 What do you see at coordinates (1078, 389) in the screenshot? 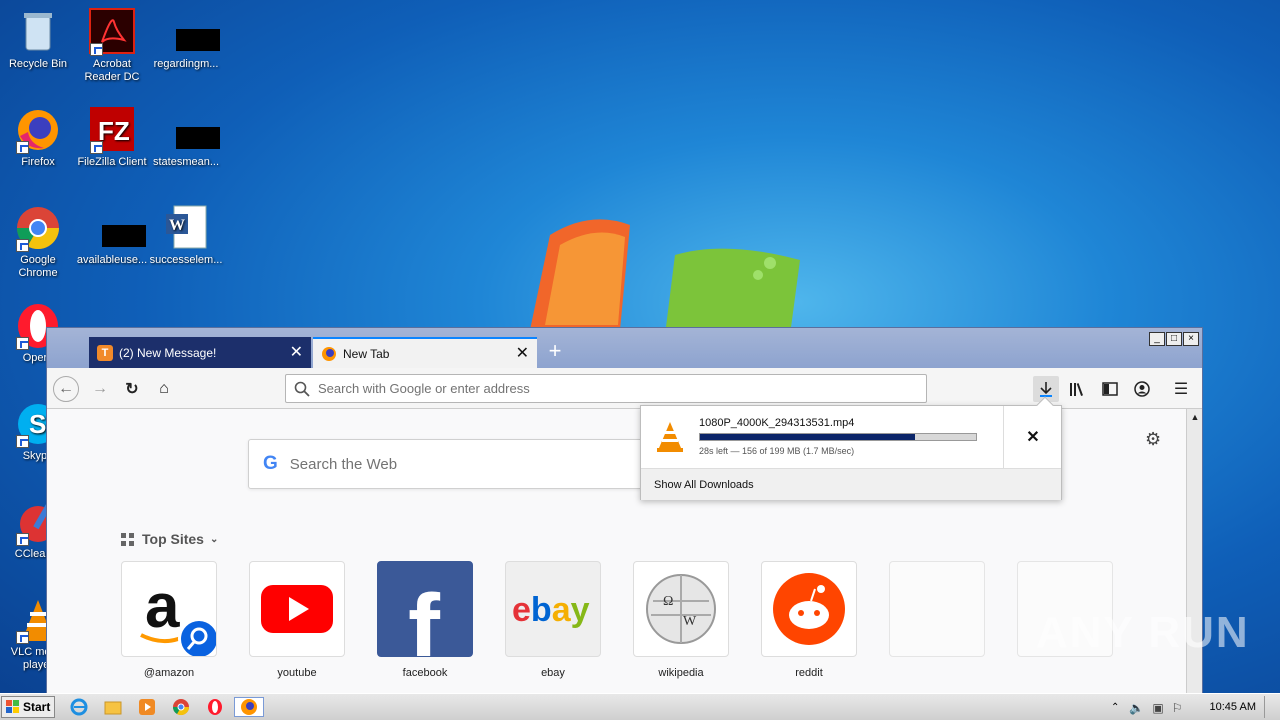
I see `library-icon` at bounding box center [1078, 389].